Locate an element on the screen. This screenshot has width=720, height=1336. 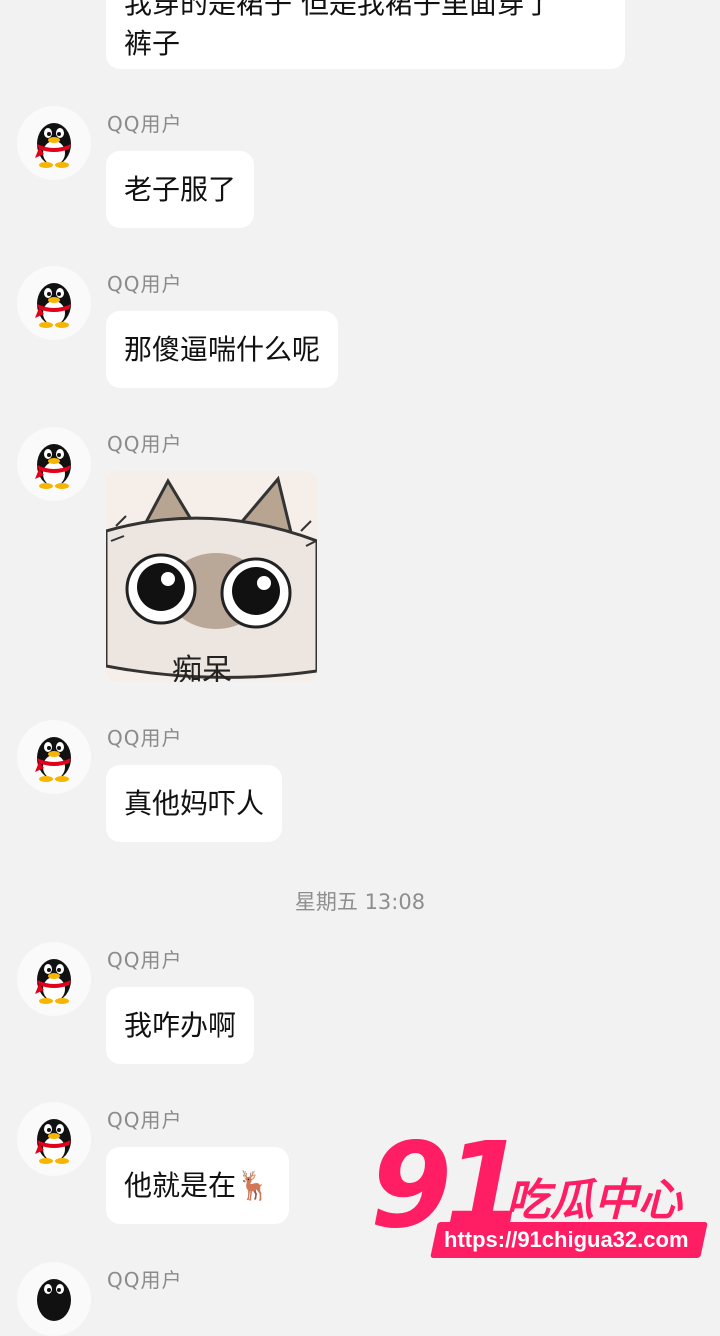
message-text: 我咋办啊 is located at coordinates (180, 1025).